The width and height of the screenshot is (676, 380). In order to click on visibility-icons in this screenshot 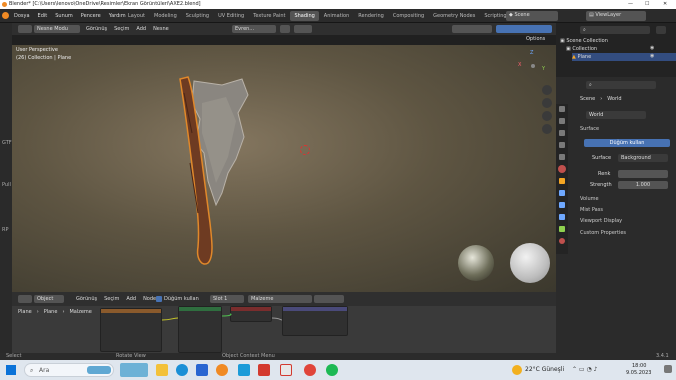, I will do `click(472, 29)`.